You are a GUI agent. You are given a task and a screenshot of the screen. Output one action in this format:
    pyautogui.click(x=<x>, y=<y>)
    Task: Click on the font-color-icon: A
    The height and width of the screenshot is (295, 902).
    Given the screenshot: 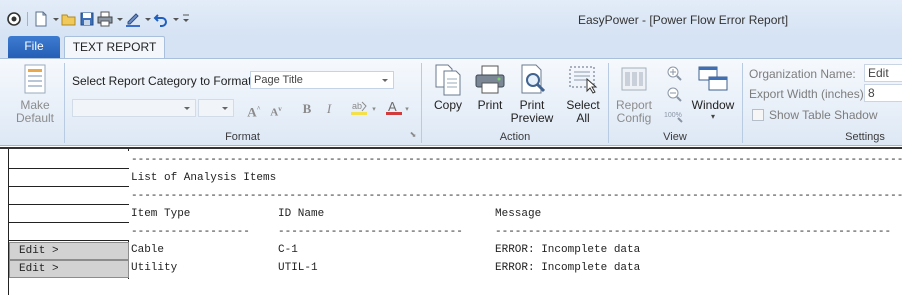 What is the action you would take?
    pyautogui.click(x=394, y=107)
    